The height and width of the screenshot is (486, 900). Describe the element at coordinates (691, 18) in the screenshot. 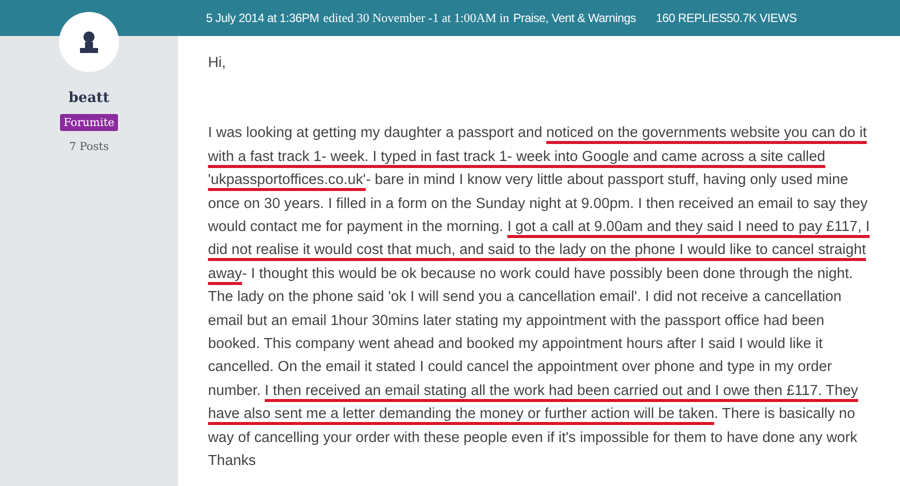

I see `replies-count: 160 REPLIES` at that location.